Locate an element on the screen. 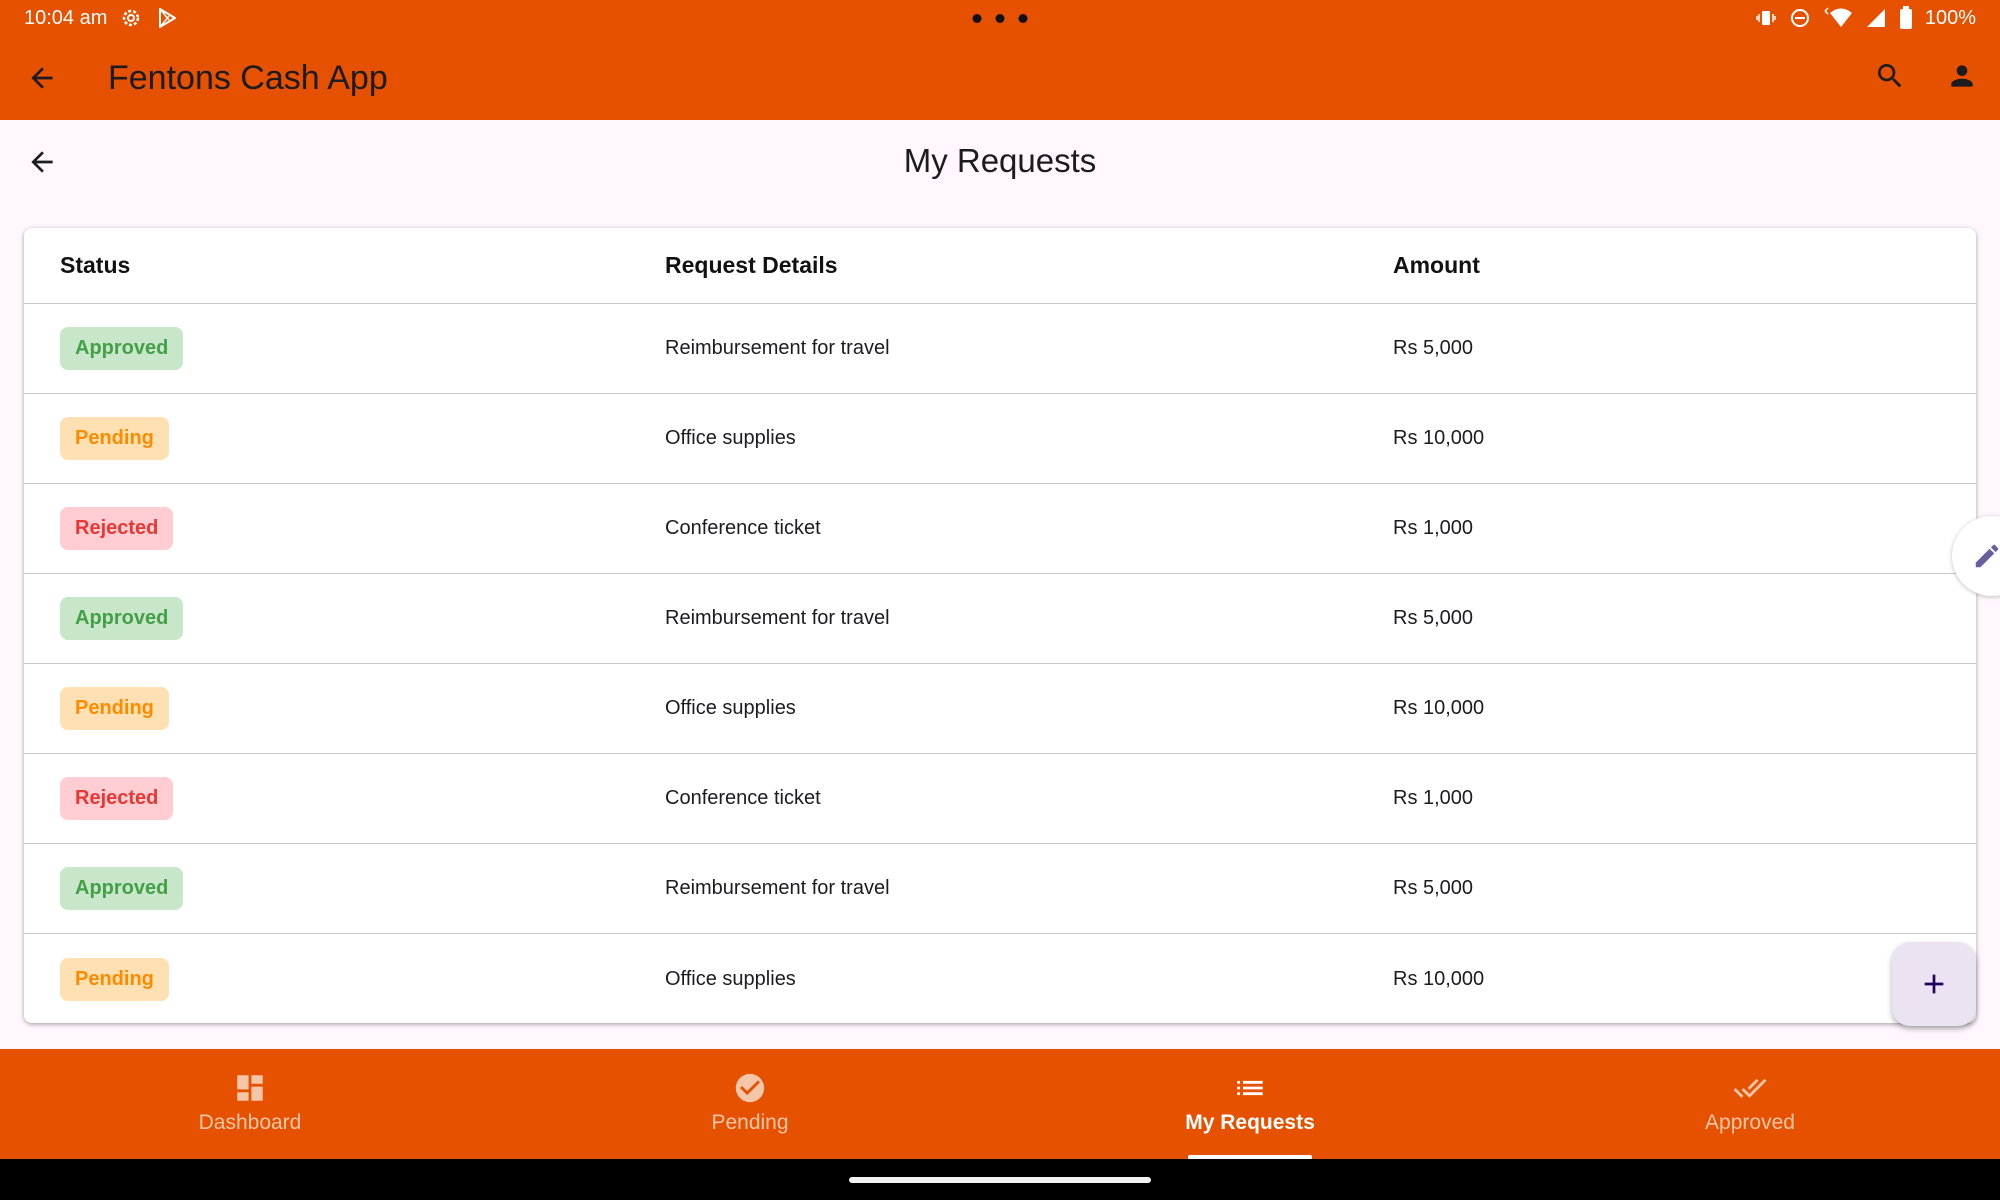 Image resolution: width=2000 pixels, height=1200 pixels. page-title: My Requests is located at coordinates (1000, 160).